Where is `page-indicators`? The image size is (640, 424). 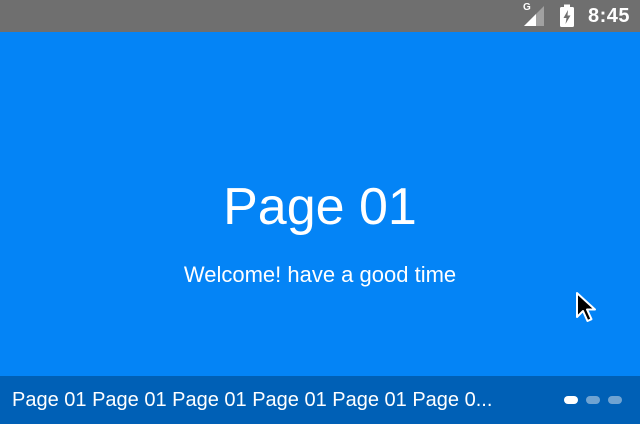 page-indicators is located at coordinates (593, 400).